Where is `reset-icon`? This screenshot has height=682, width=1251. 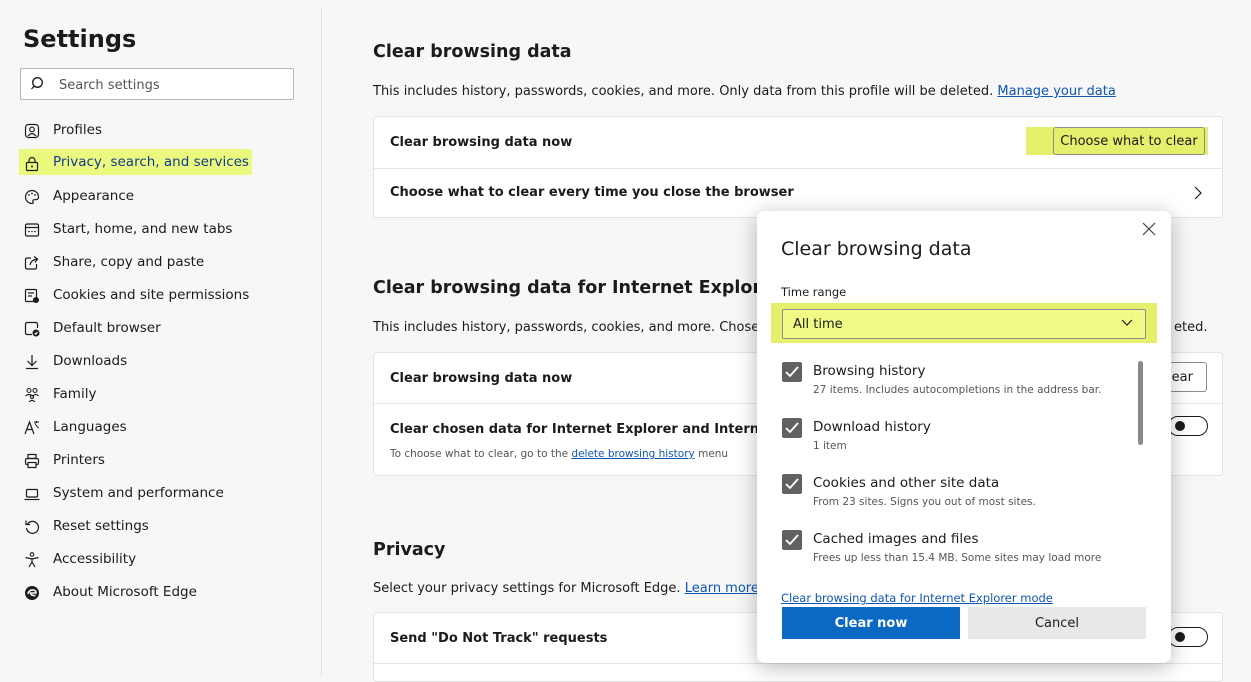
reset-icon is located at coordinates (32, 527).